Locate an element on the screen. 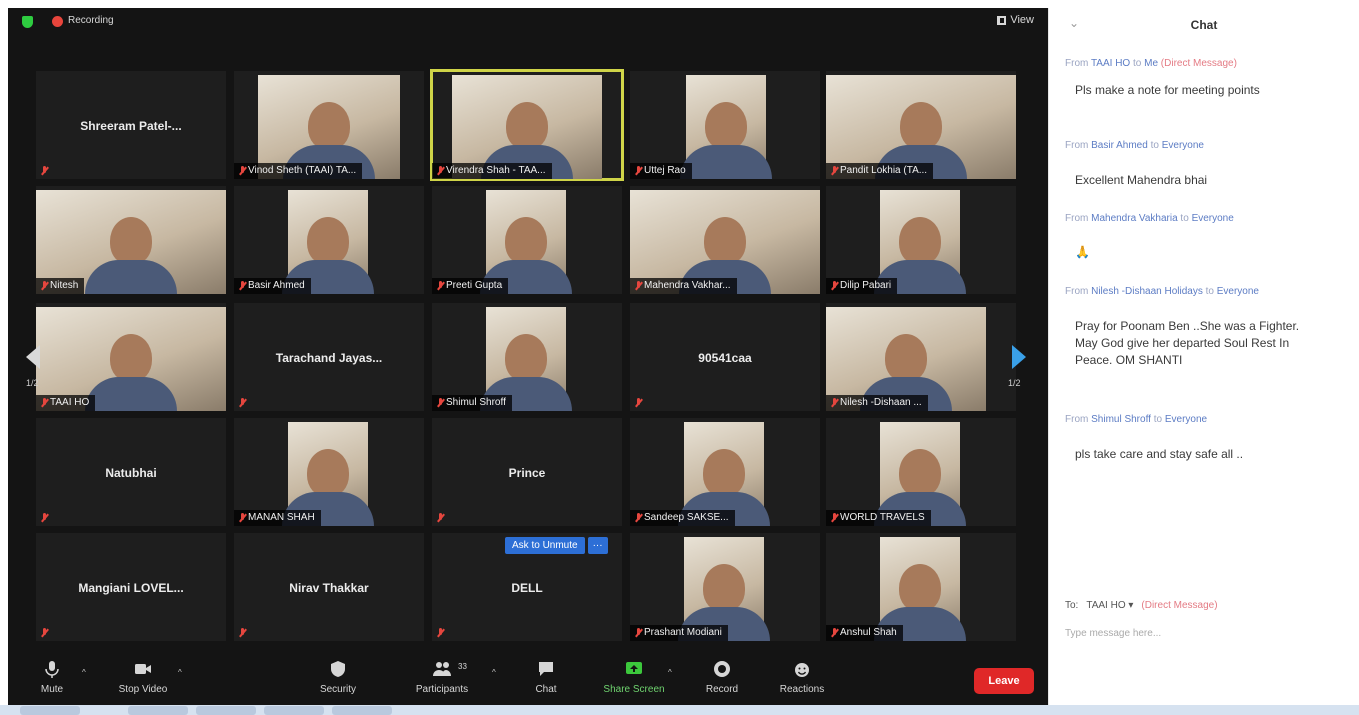 The height and width of the screenshot is (715, 1359). security-label: Security is located at coordinates (338, 689).